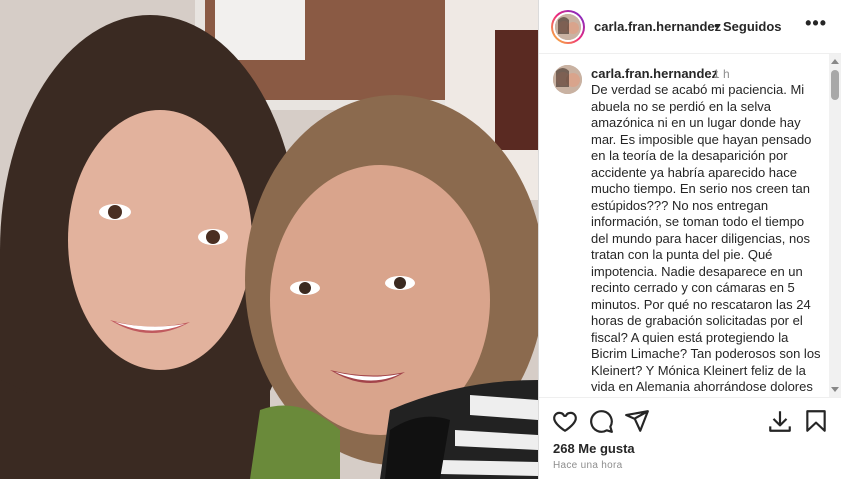 This screenshot has height=480, width=841. What do you see at coordinates (816, 421) in the screenshot?
I see `bookmark-icon` at bounding box center [816, 421].